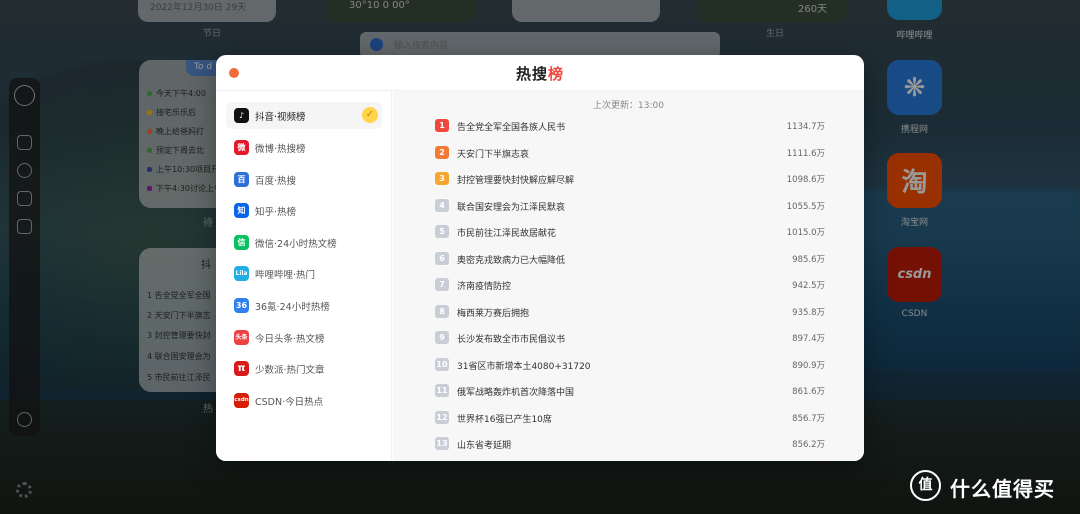  Describe the element at coordinates (493, 153) in the screenshot. I see `hot-title: 天安门下半旗志哀` at that location.